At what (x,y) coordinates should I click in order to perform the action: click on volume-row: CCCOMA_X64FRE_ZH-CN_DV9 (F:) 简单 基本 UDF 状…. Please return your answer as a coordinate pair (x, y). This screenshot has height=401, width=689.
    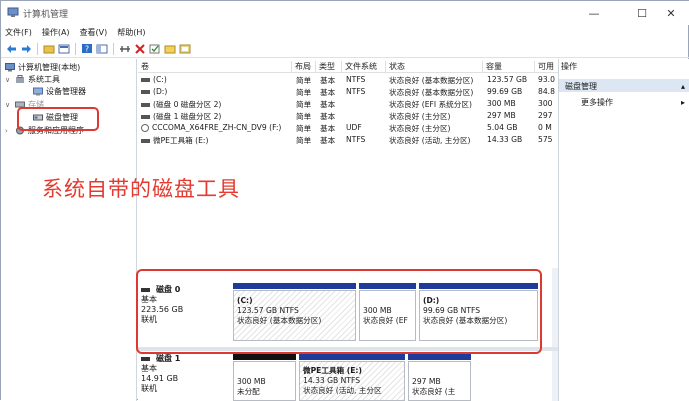
    Looking at the image, I should click on (348, 128).